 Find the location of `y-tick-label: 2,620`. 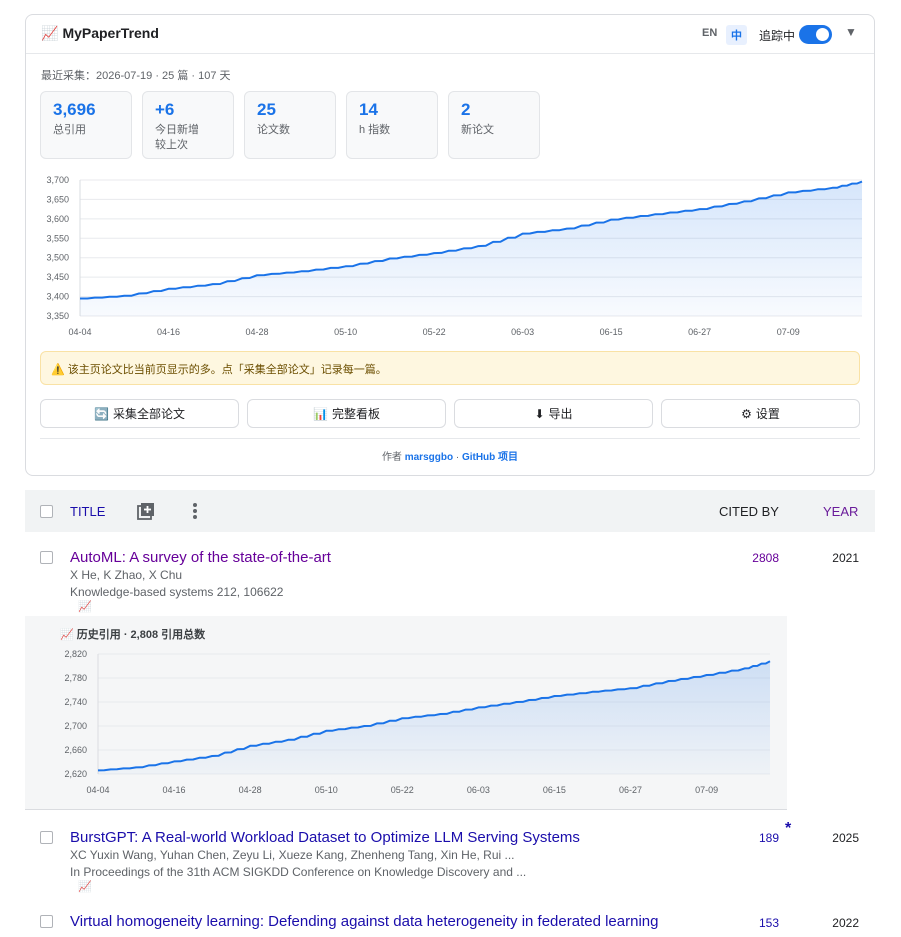

y-tick-label: 2,620 is located at coordinates (75, 774).